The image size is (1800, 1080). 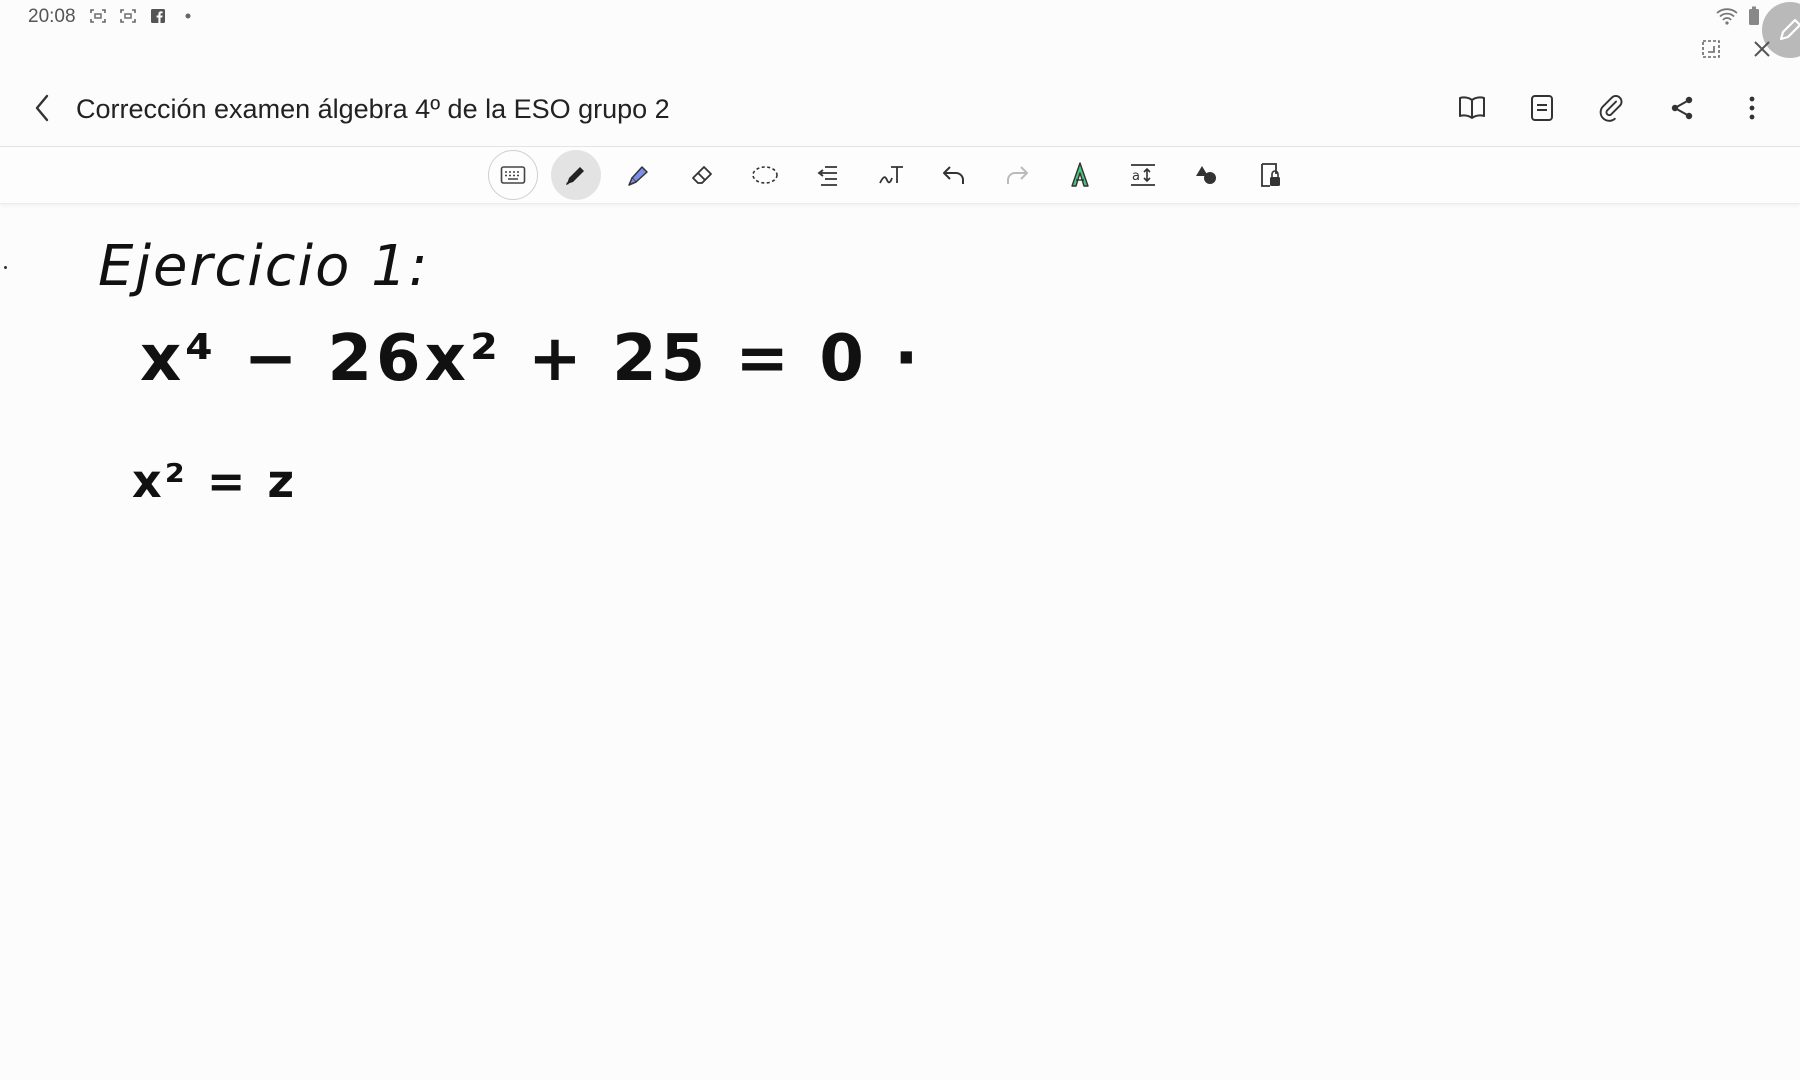 What do you see at coordinates (5, 267) in the screenshot?
I see `stray-ink-dot` at bounding box center [5, 267].